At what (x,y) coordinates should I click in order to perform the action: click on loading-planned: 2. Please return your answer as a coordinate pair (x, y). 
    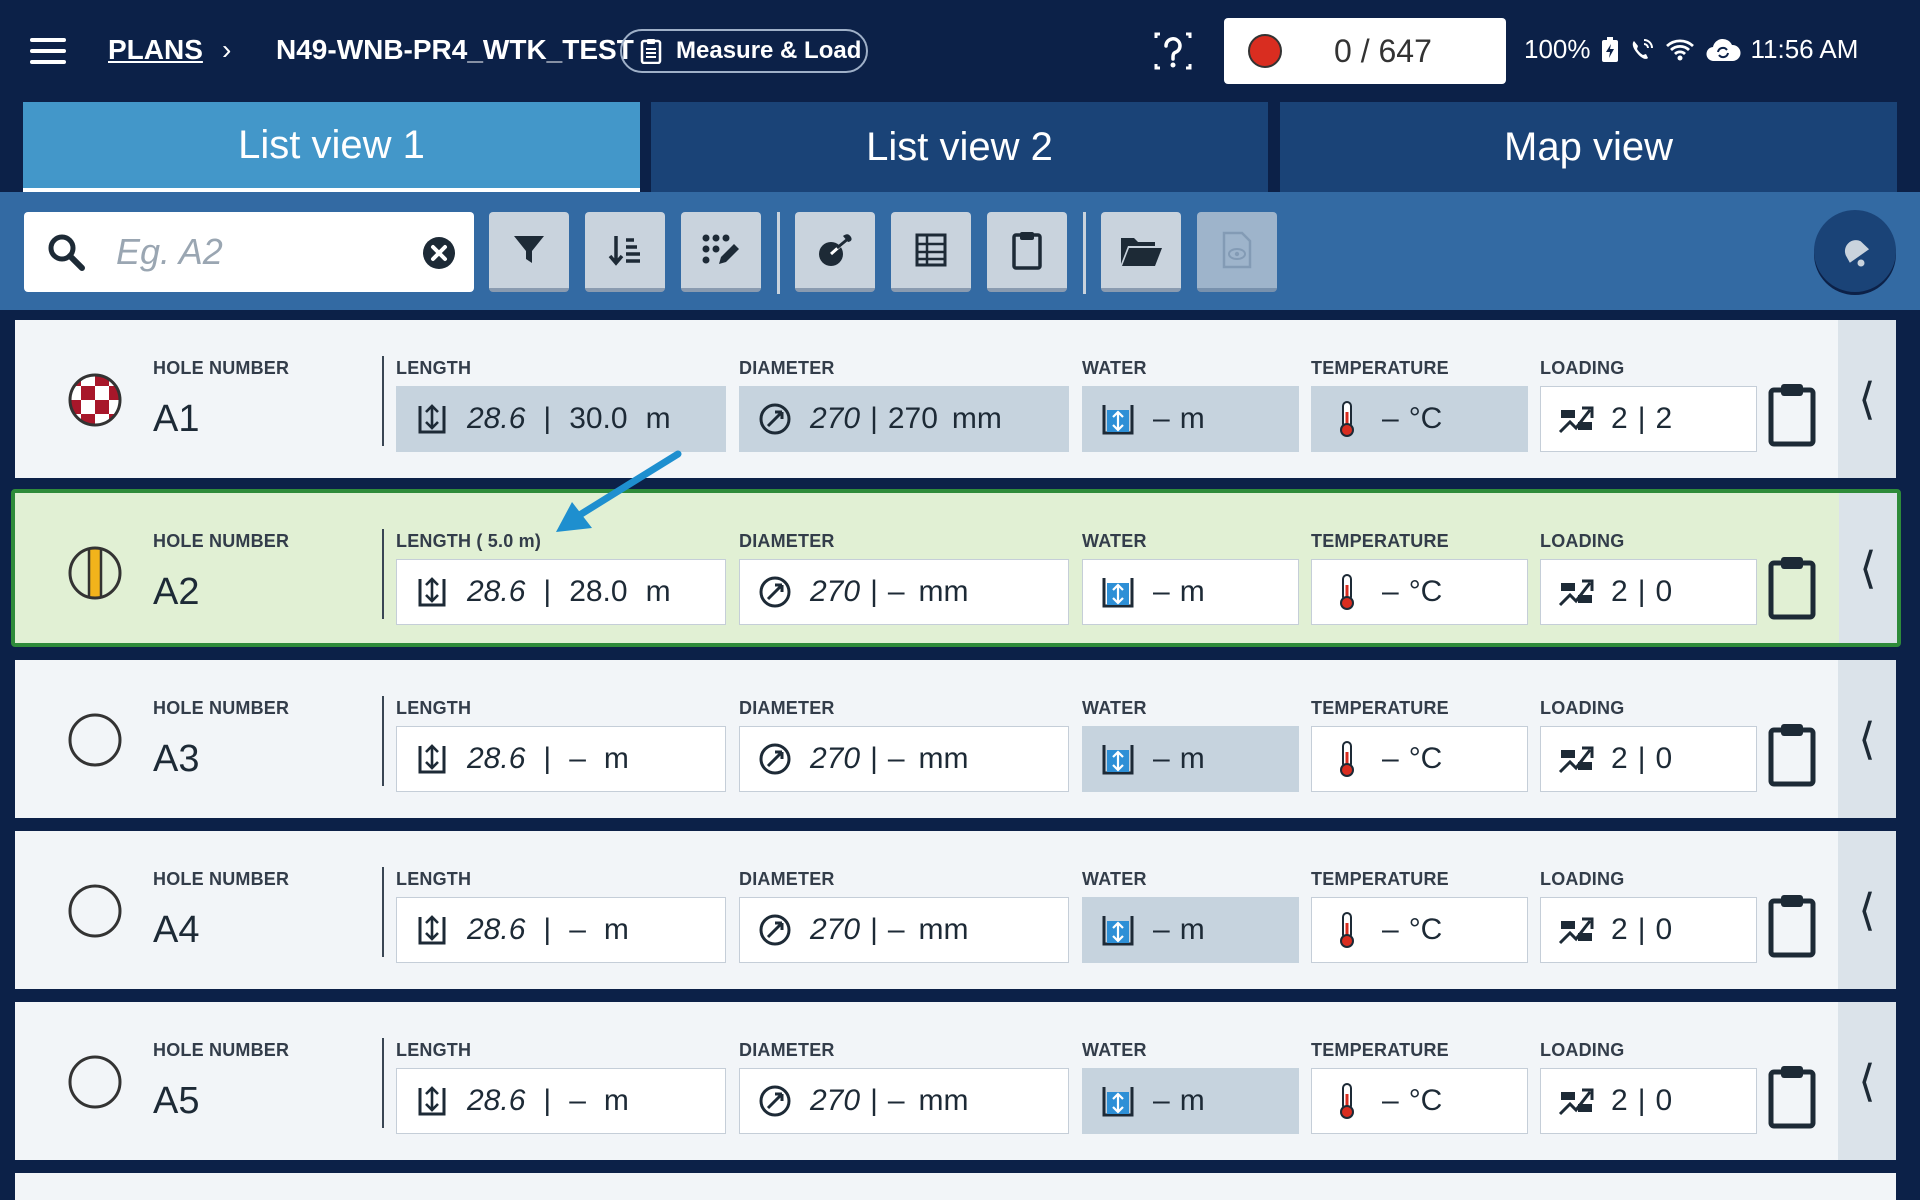
    Looking at the image, I should click on (1619, 418).